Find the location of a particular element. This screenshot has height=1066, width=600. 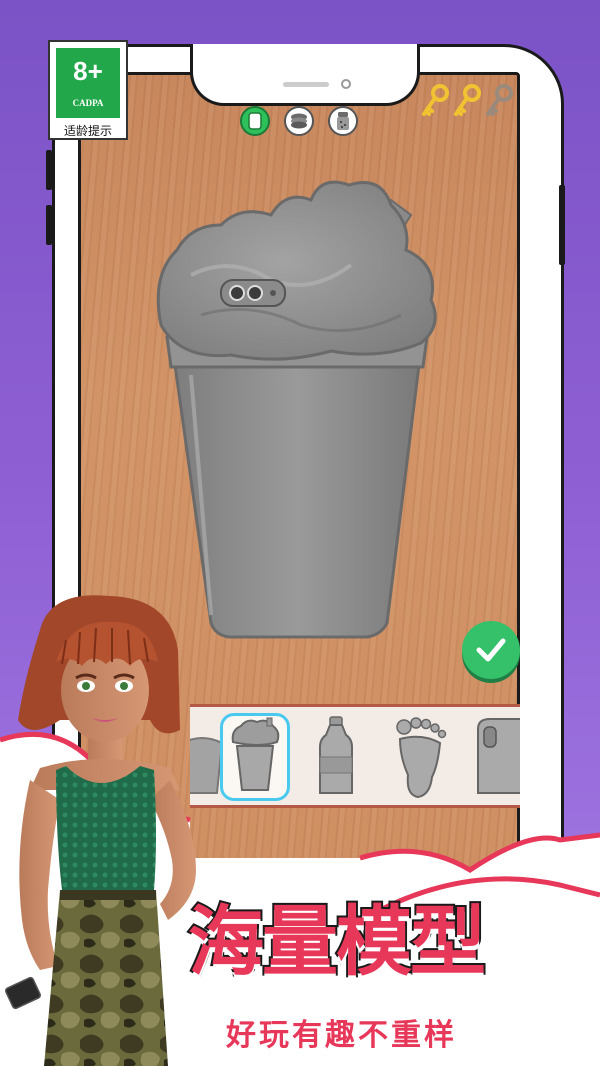

age-rating-box: 8+ CADPA is located at coordinates (88, 83).